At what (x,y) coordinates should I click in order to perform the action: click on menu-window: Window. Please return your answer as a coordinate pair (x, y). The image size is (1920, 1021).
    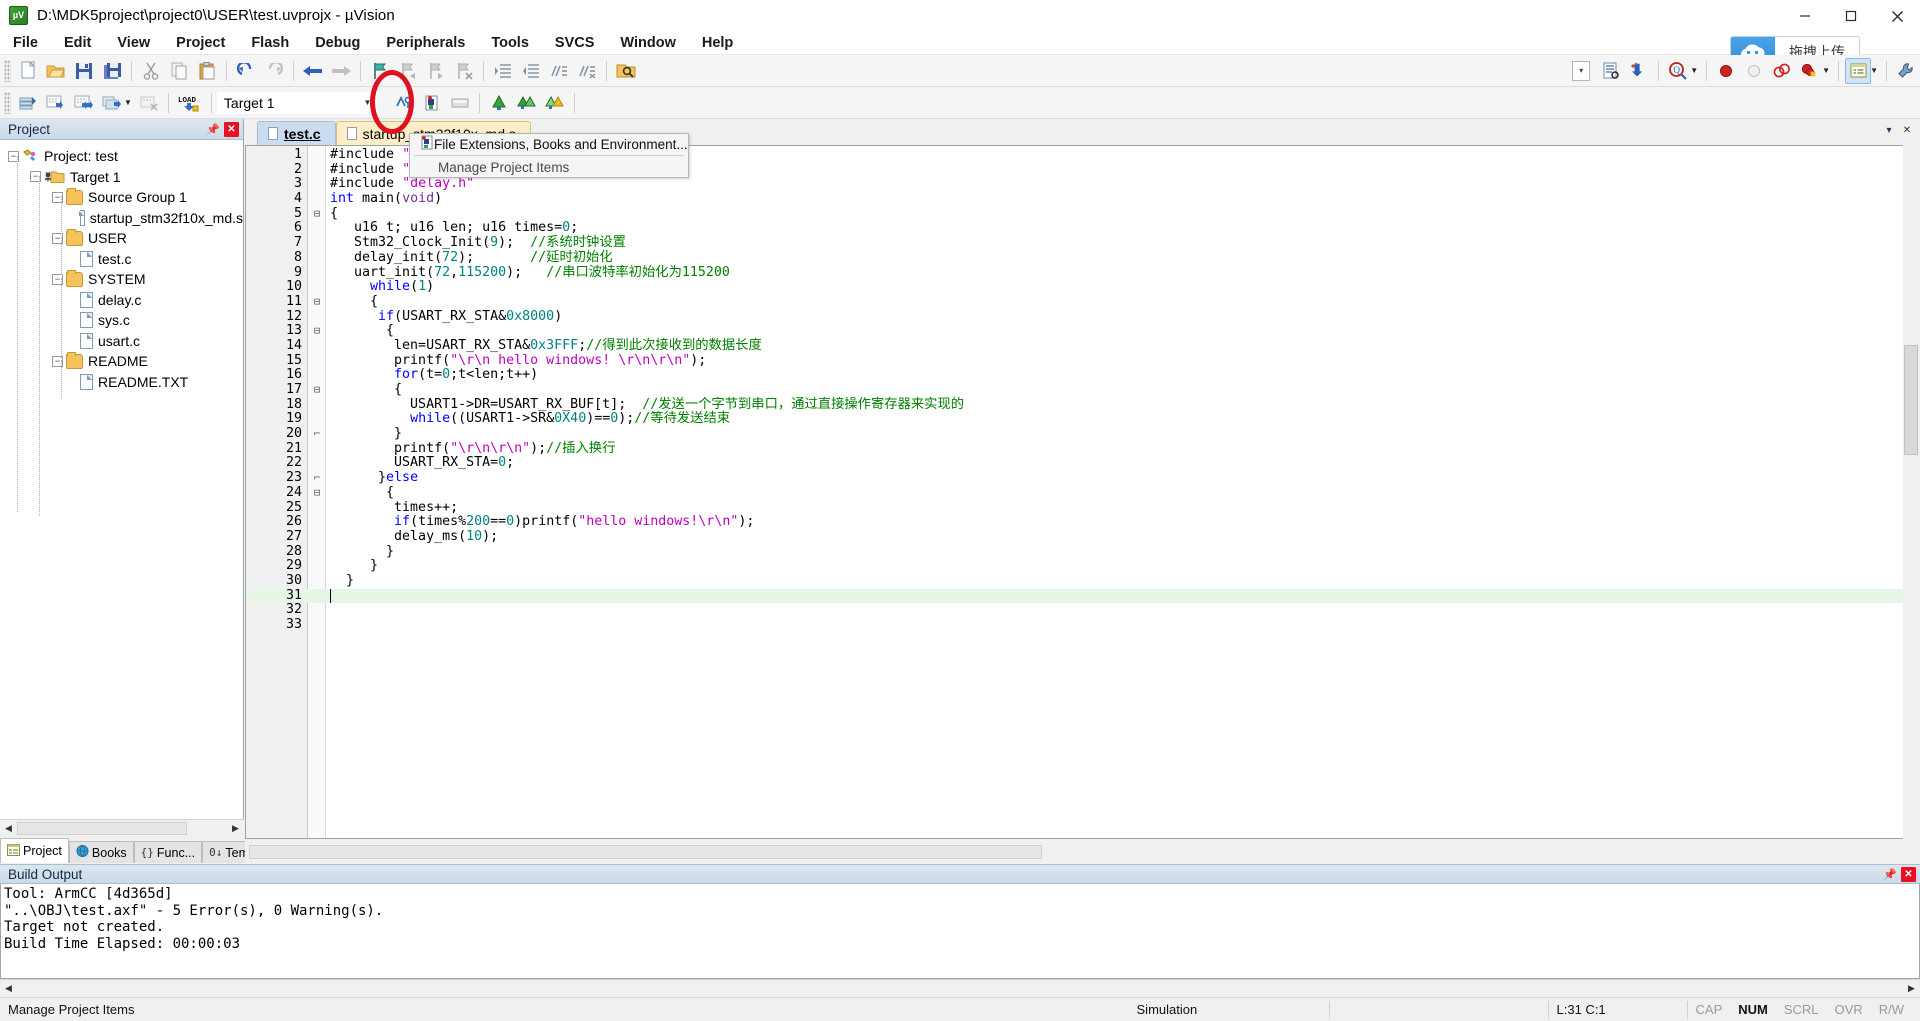
    Looking at the image, I should click on (647, 43).